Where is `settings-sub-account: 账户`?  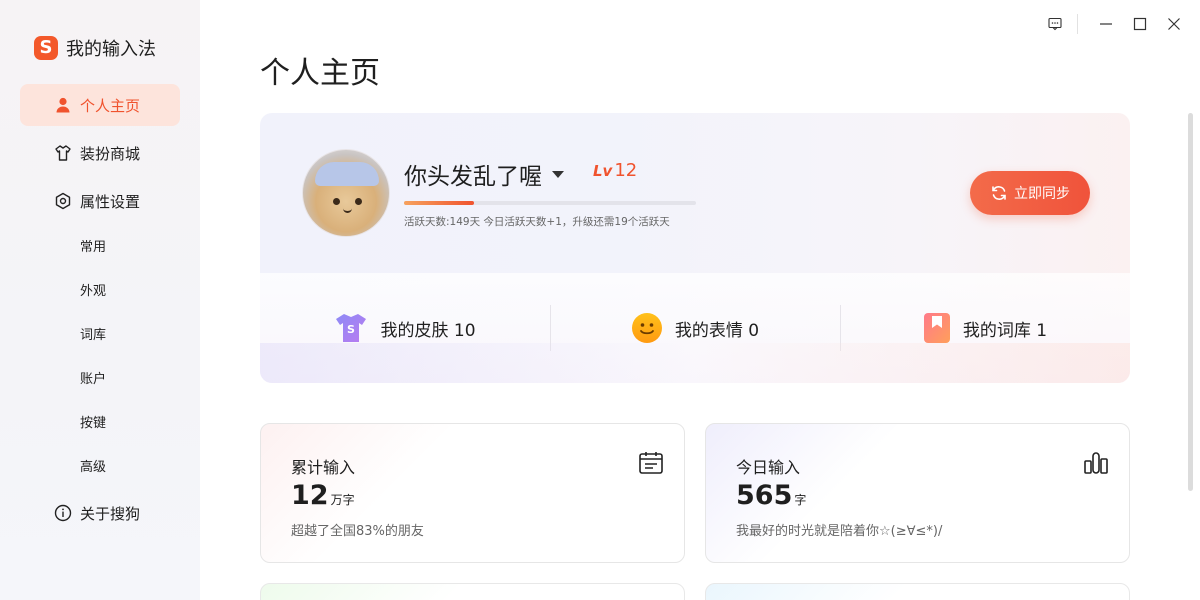
settings-sub-account: 账户 is located at coordinates (93, 377).